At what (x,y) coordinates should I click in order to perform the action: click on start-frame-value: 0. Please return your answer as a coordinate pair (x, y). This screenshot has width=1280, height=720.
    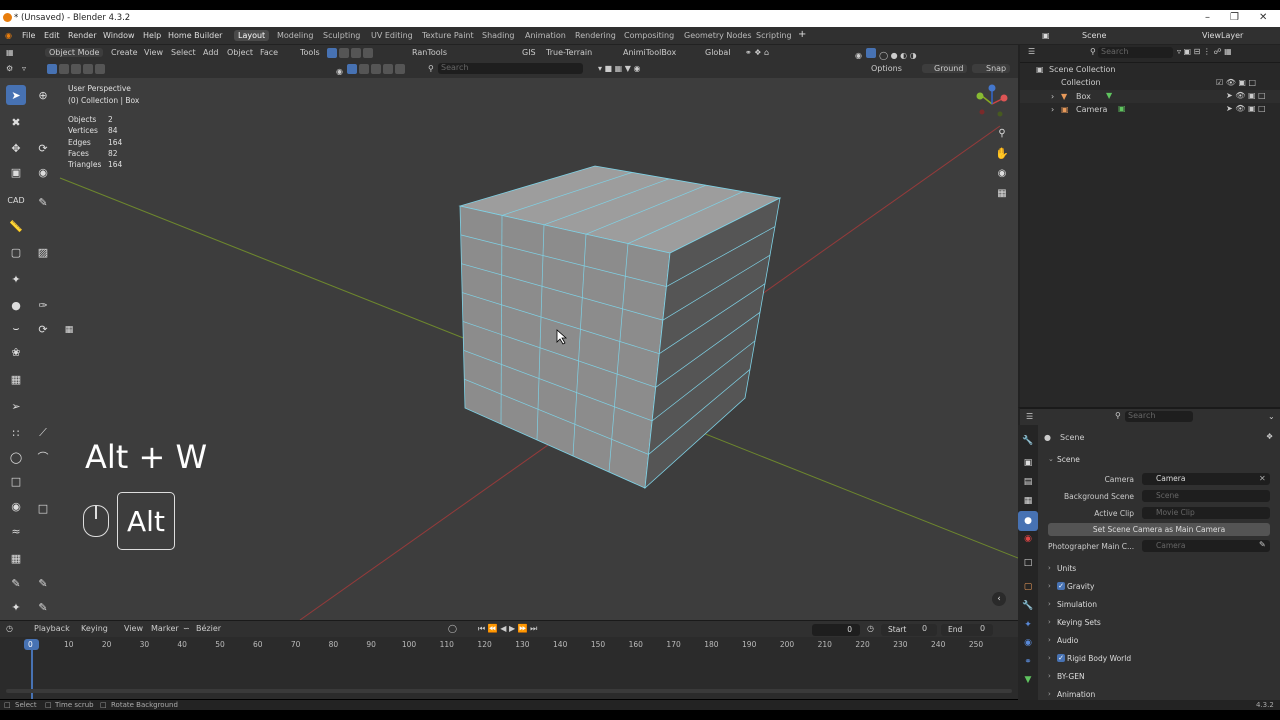
    Looking at the image, I should click on (924, 628).